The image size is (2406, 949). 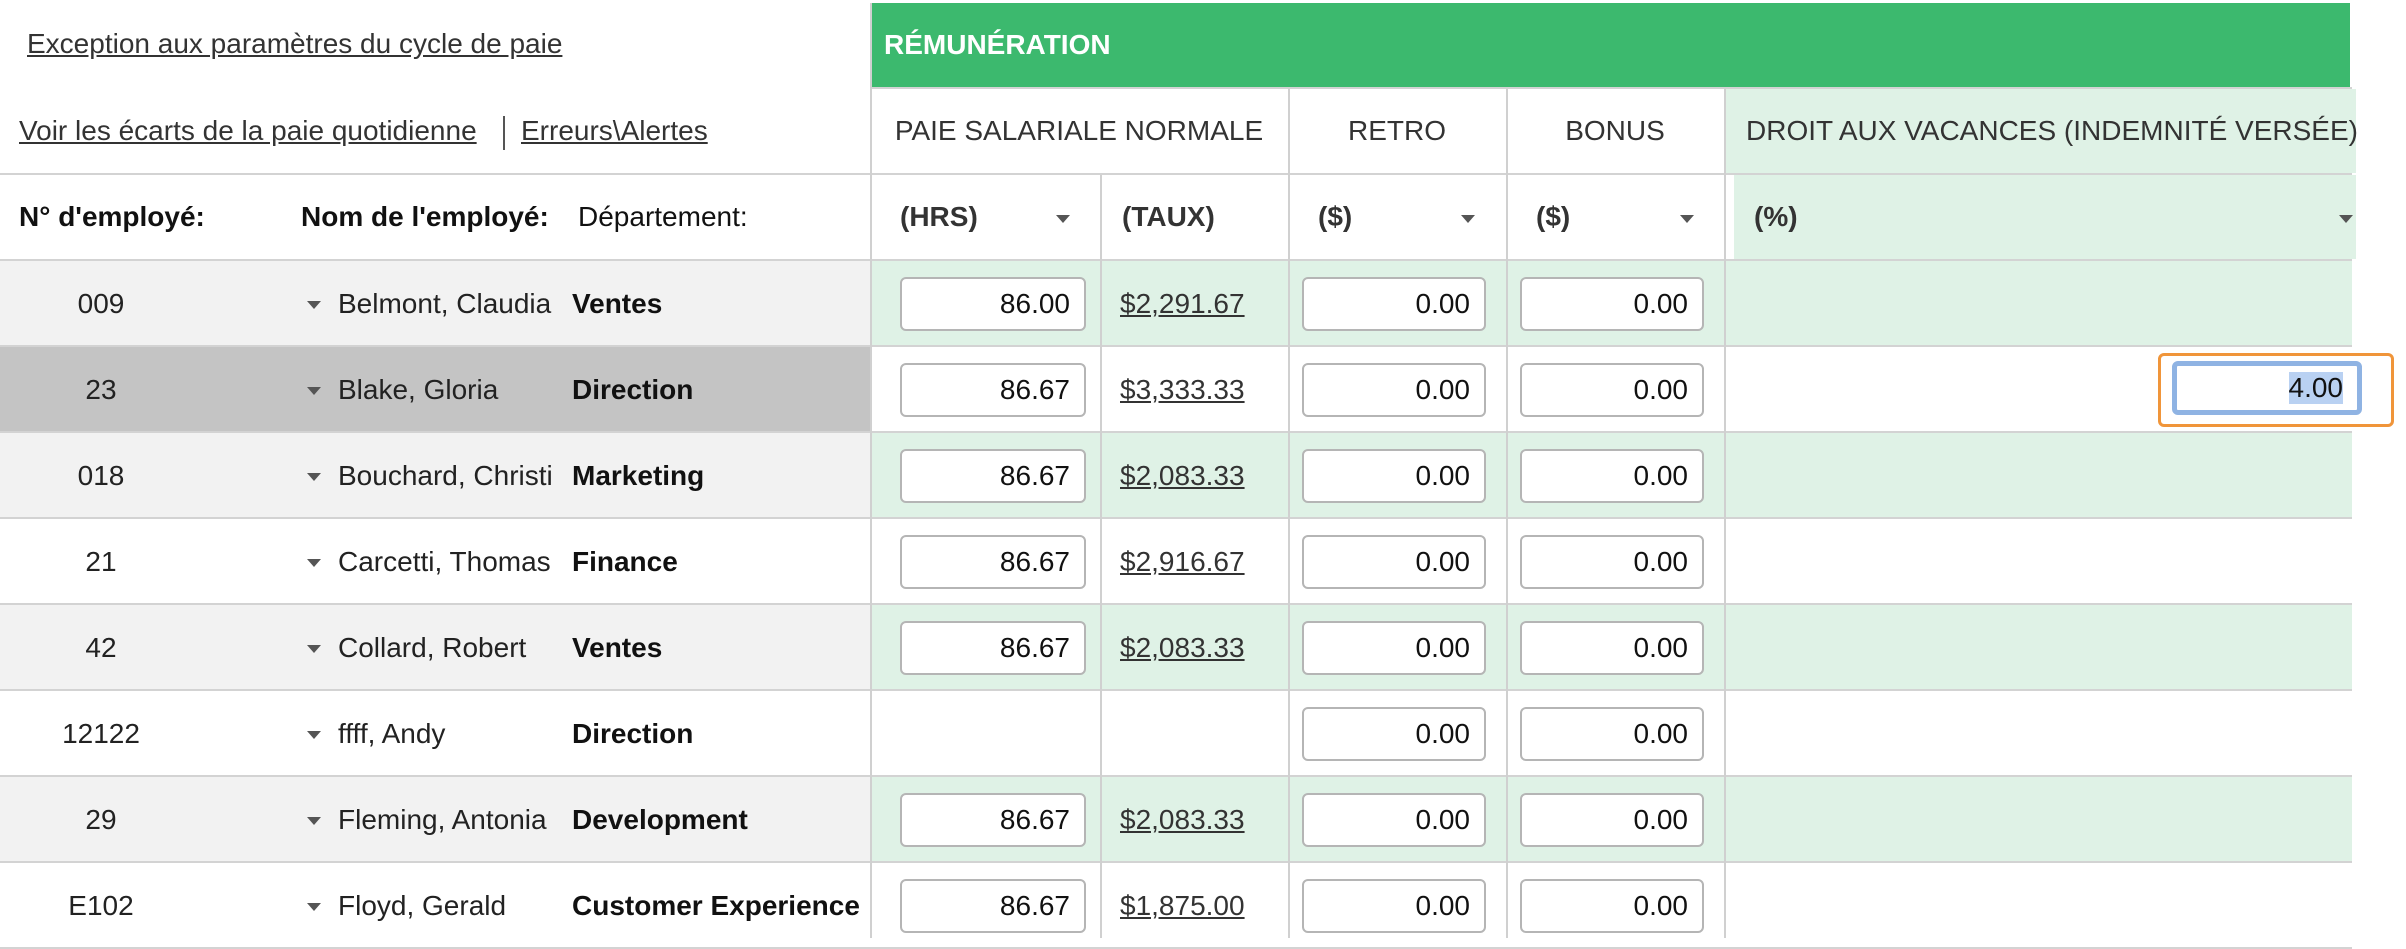 What do you see at coordinates (1182, 562) in the screenshot?
I see `rate-link: $2,916.67` at bounding box center [1182, 562].